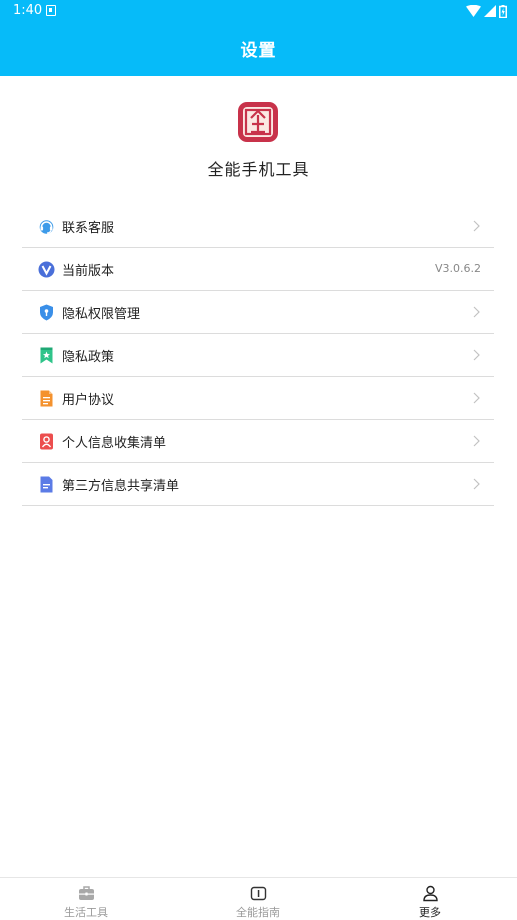 Image resolution: width=517 pixels, height=920 pixels. Describe the element at coordinates (258, 484) in the screenshot. I see `menu-item-third-party-sharing-list: 第三方信息共享清单` at that location.